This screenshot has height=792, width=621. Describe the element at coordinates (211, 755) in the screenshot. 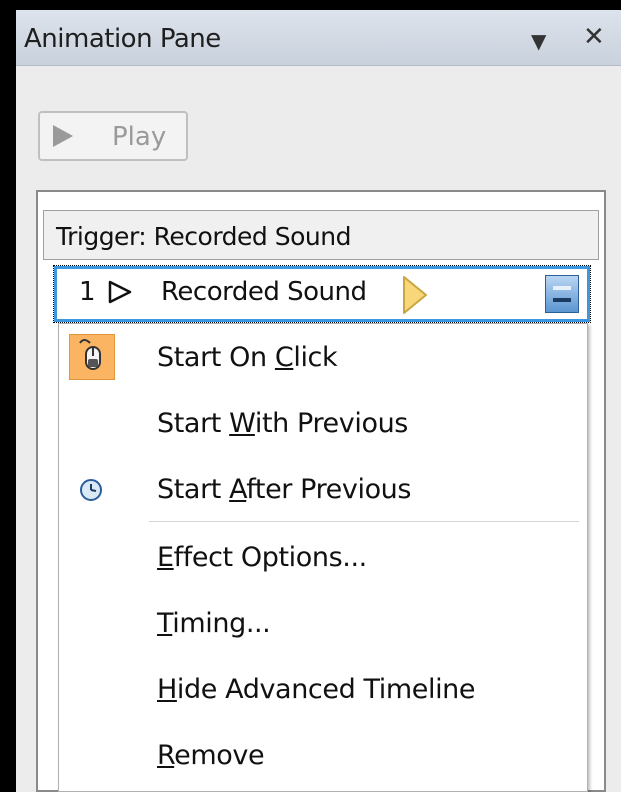

I see `menu-item-label: Remove` at that location.